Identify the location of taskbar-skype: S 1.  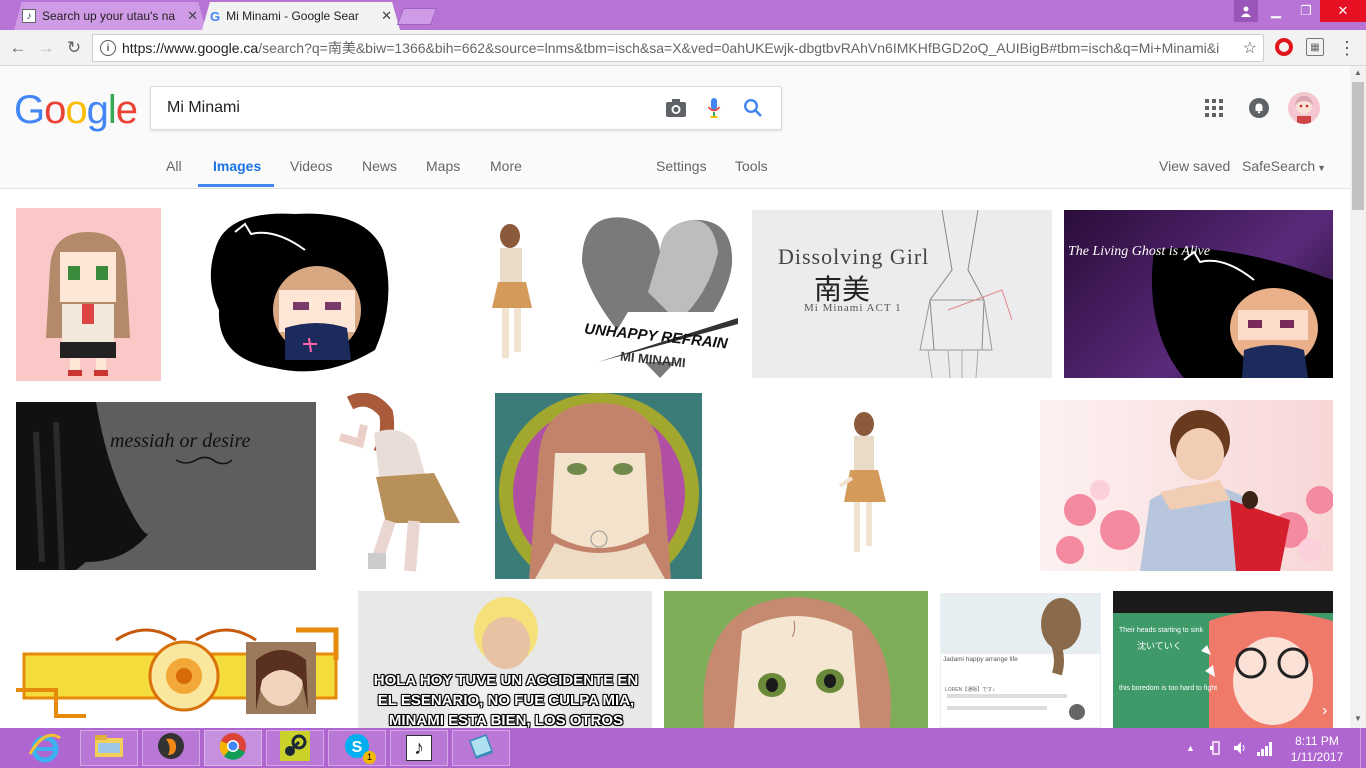
(357, 748).